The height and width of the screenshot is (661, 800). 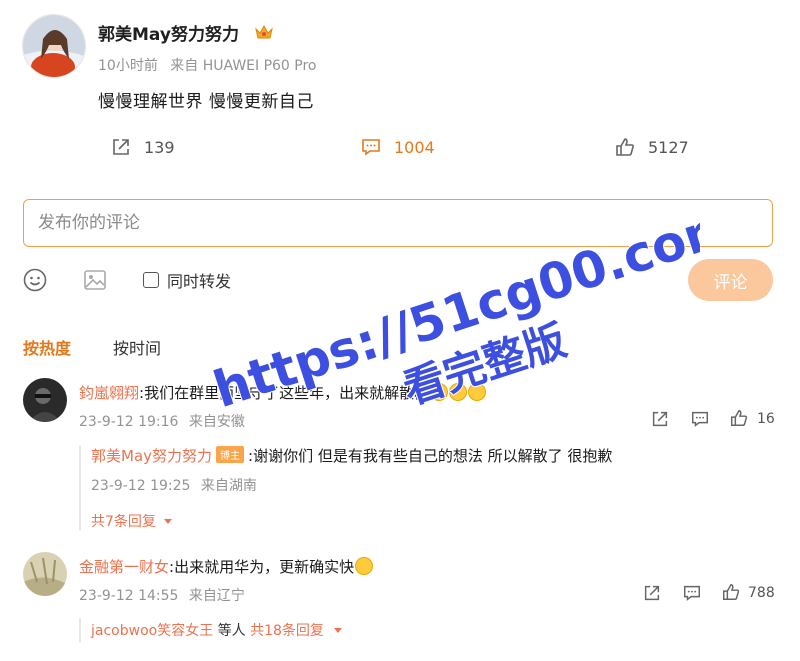 What do you see at coordinates (243, 66) in the screenshot?
I see `post-source: 来自 HUAWEI P60 Pro` at bounding box center [243, 66].